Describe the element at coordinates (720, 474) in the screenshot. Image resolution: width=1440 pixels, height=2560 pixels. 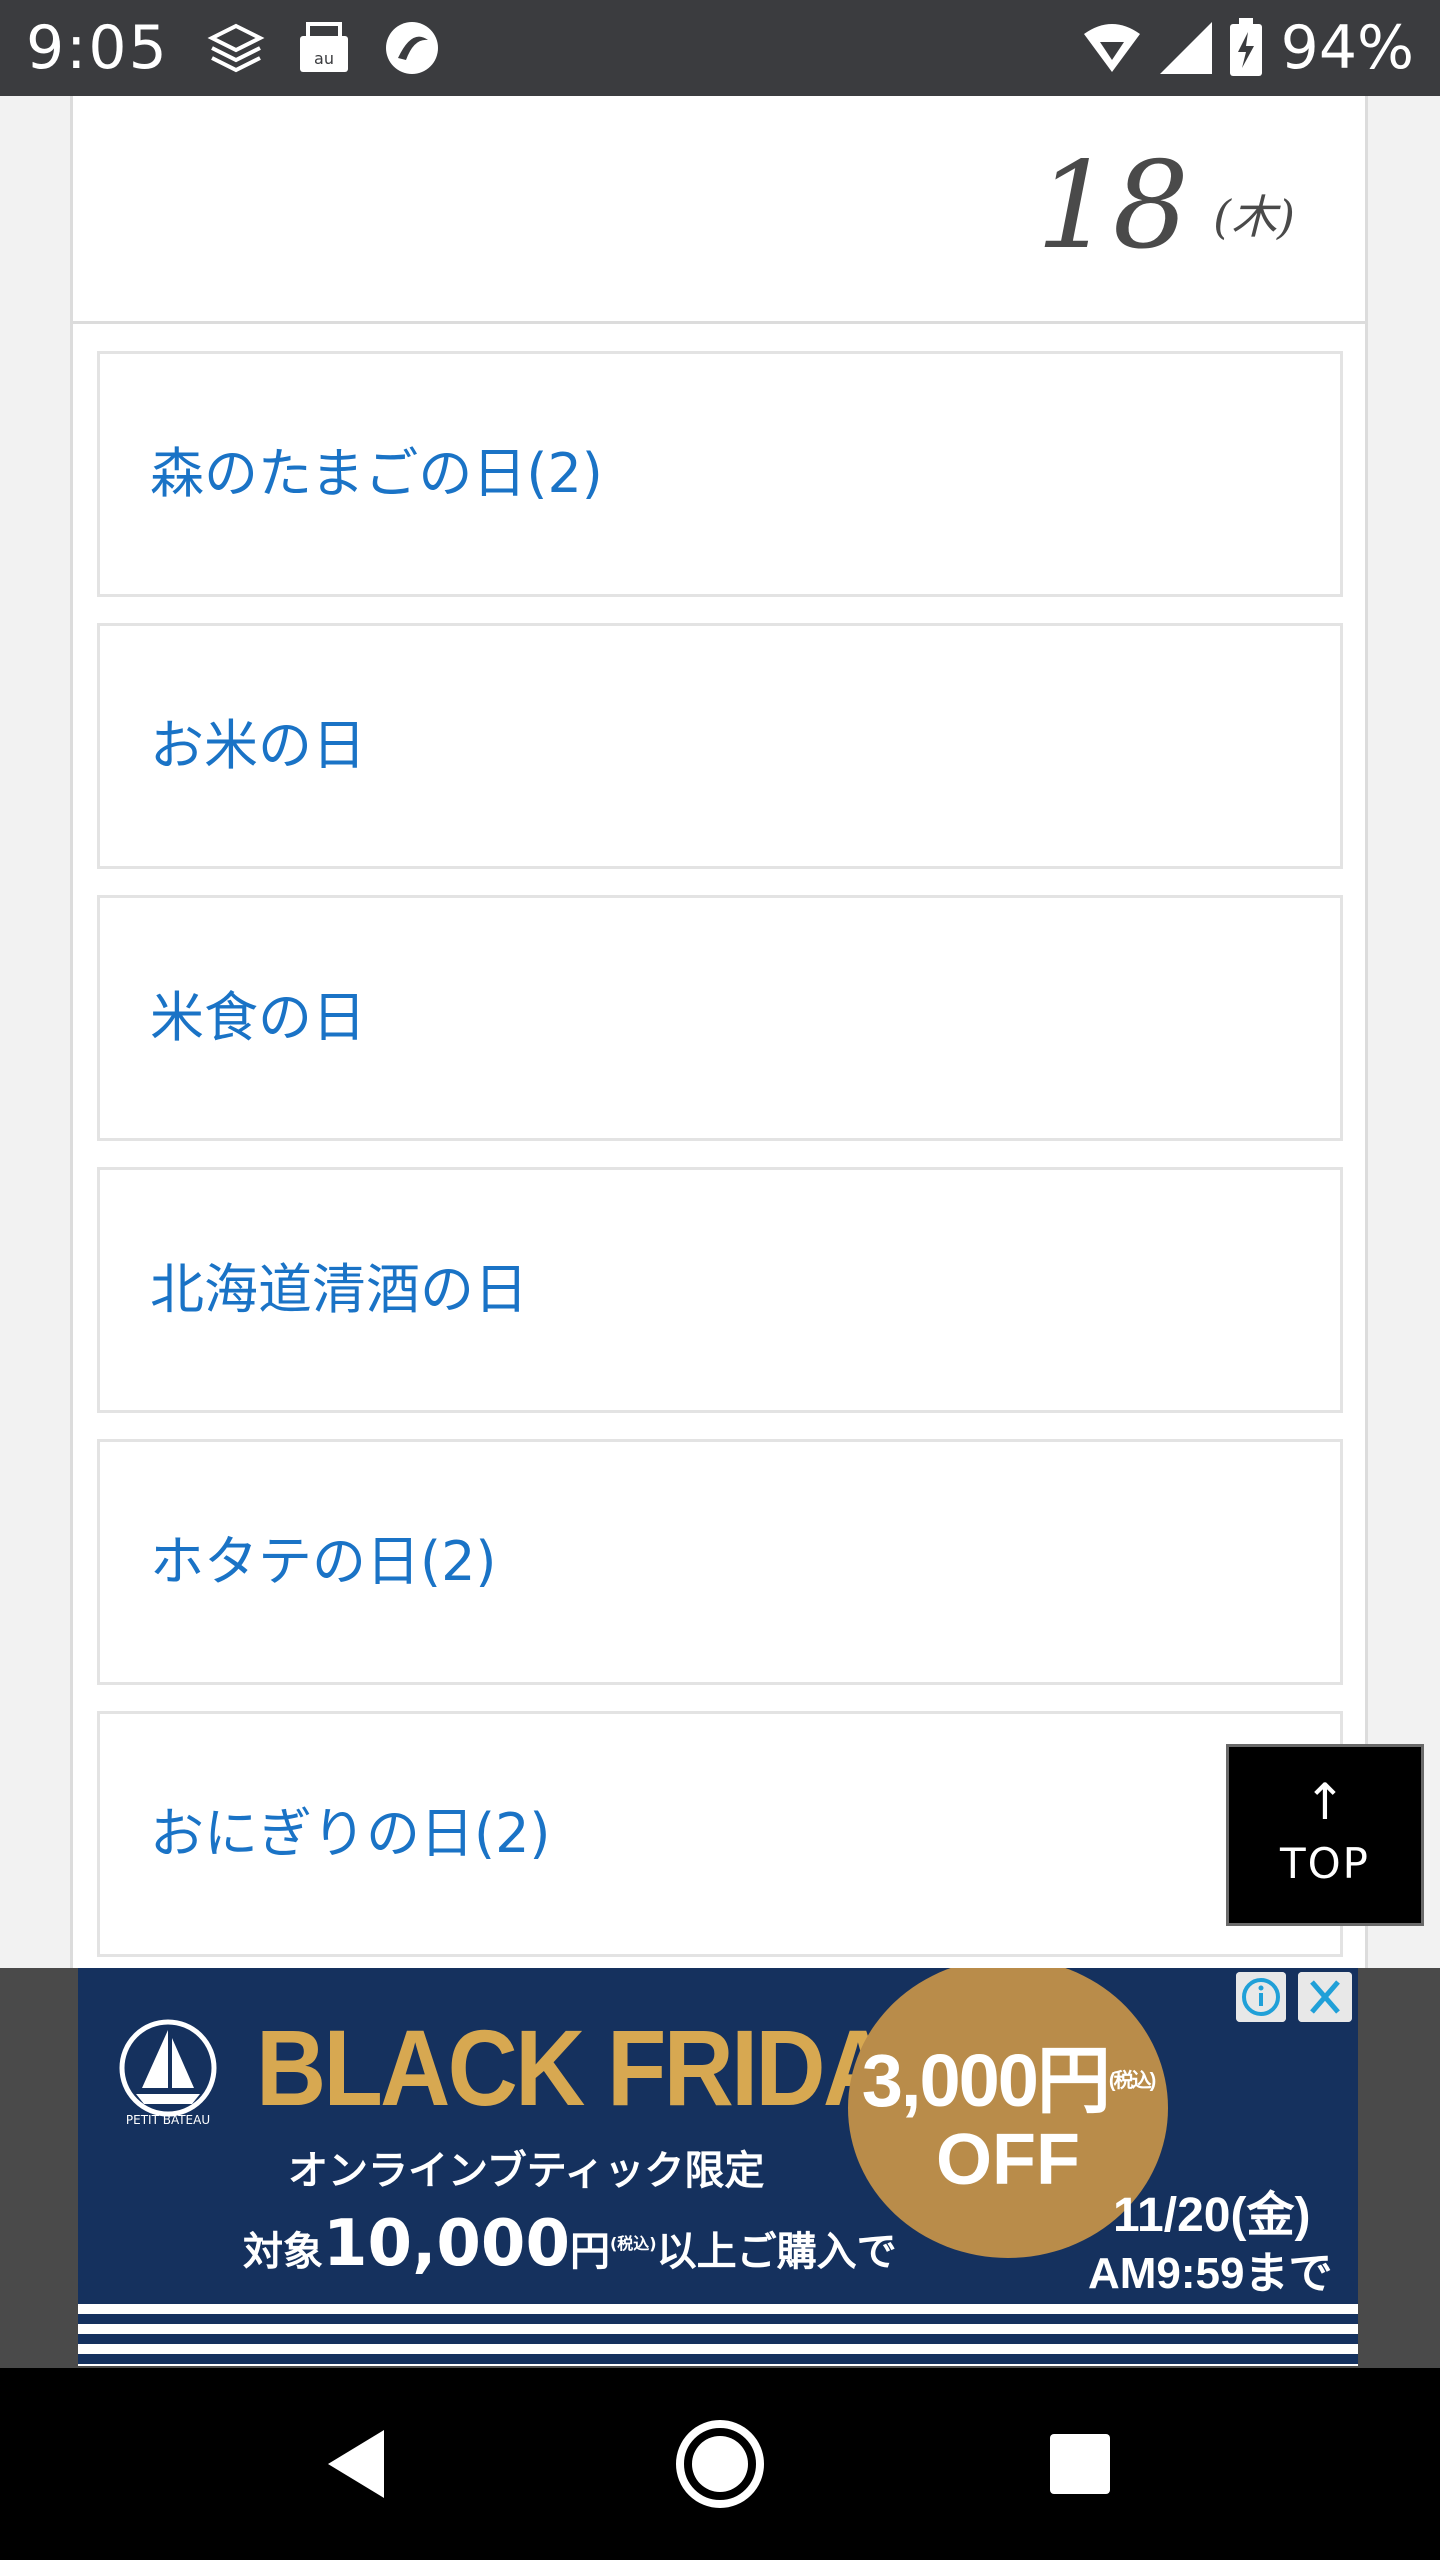
I see `event-link: 森のたまごの日(2)` at that location.